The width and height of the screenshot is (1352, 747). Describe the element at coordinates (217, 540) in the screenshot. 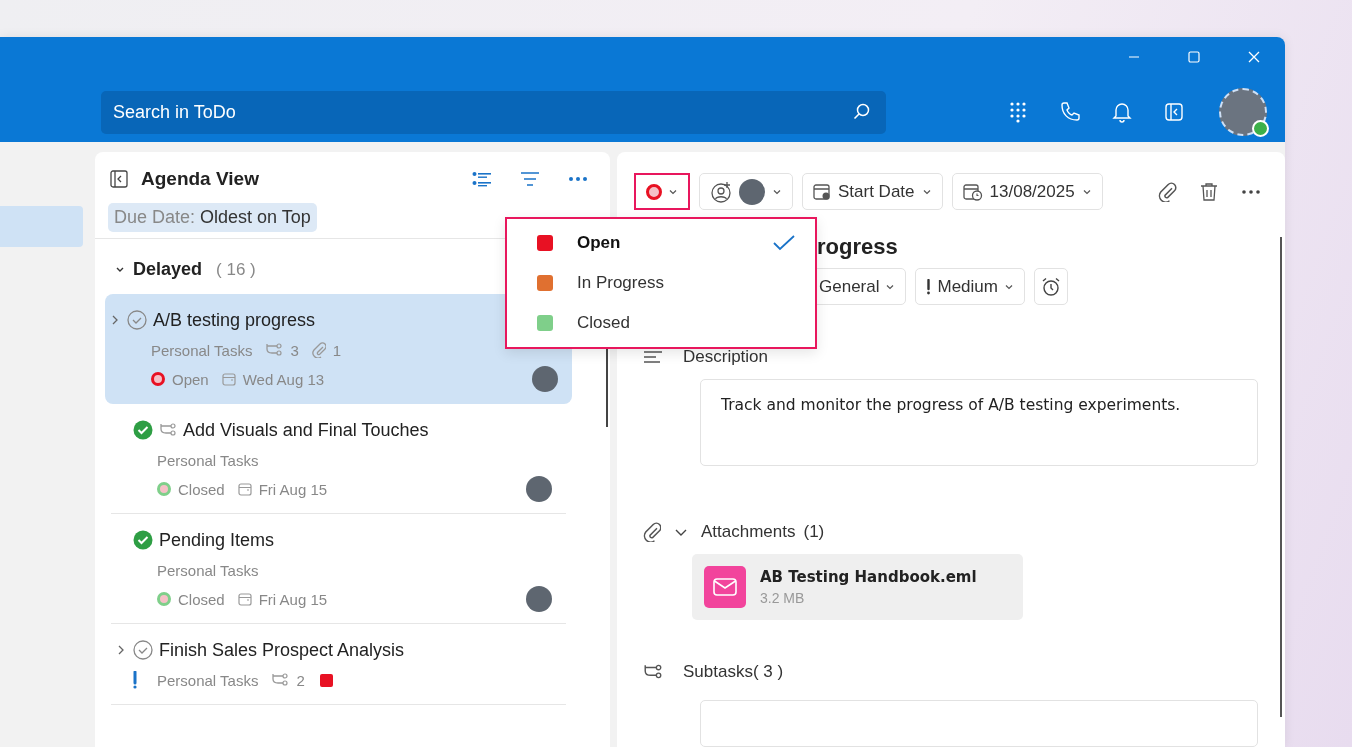

I see `task-title: Pending Items` at that location.